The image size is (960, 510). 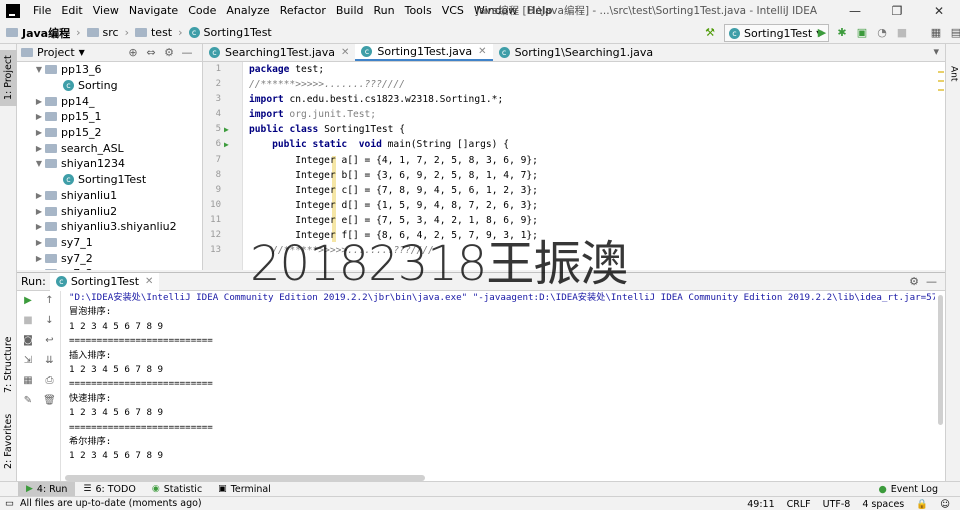 What do you see at coordinates (28, 301) in the screenshot?
I see `rerun-icon: ▶` at bounding box center [28, 301].